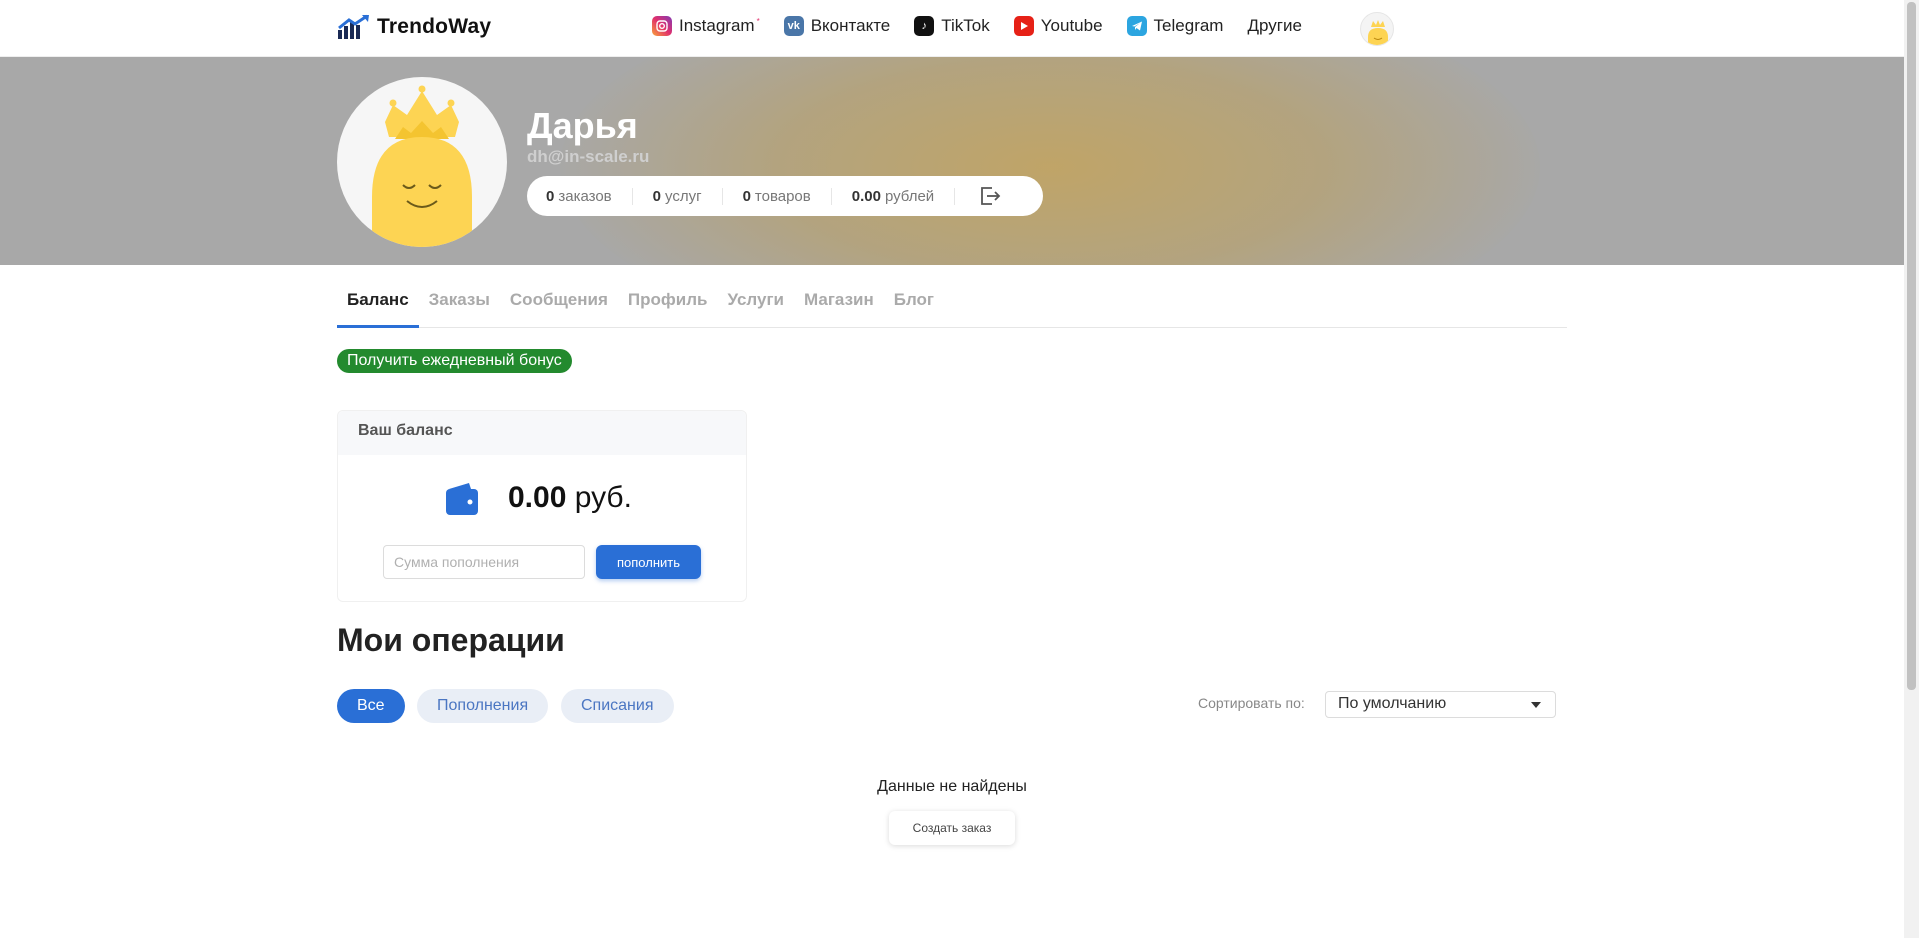  I want to click on nav-youtube-label: Youtube, so click(1071, 25).